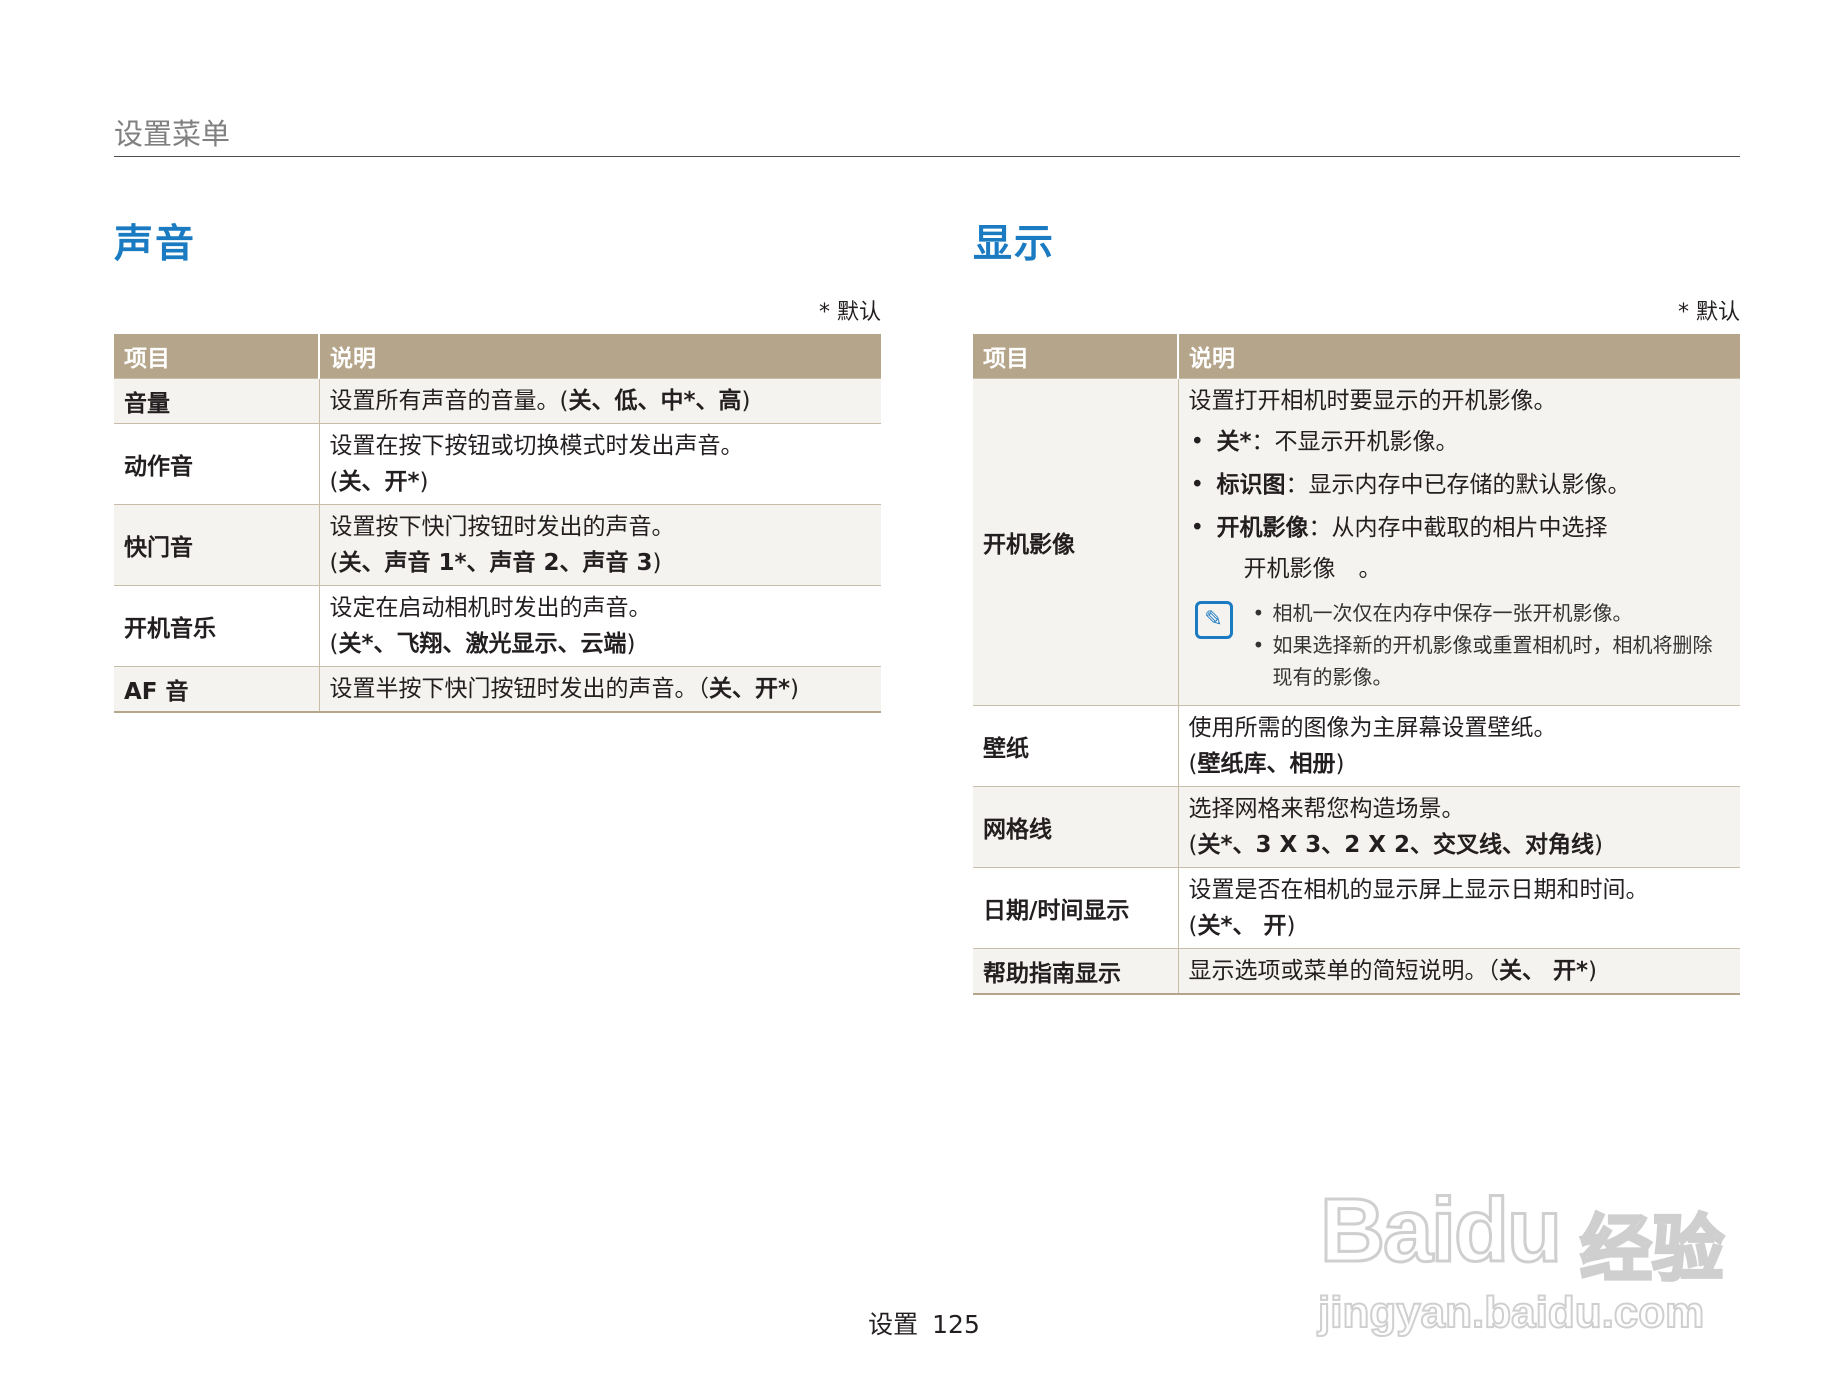  What do you see at coordinates (1075, 542) in the screenshot?
I see `row-item: 开机影像` at bounding box center [1075, 542].